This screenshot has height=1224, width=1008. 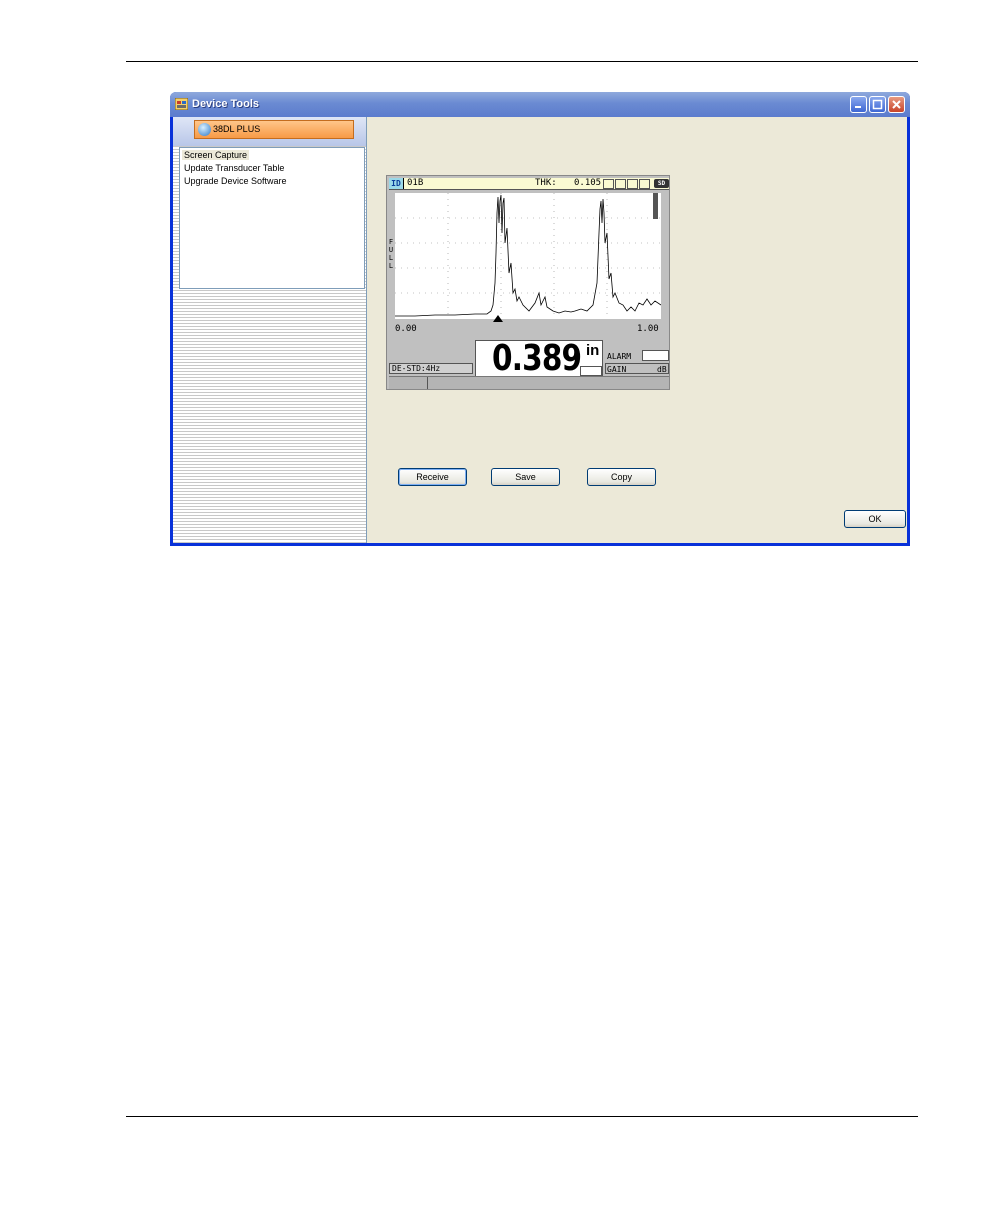 What do you see at coordinates (391, 254) in the screenshot?
I see `full-label: FULL` at bounding box center [391, 254].